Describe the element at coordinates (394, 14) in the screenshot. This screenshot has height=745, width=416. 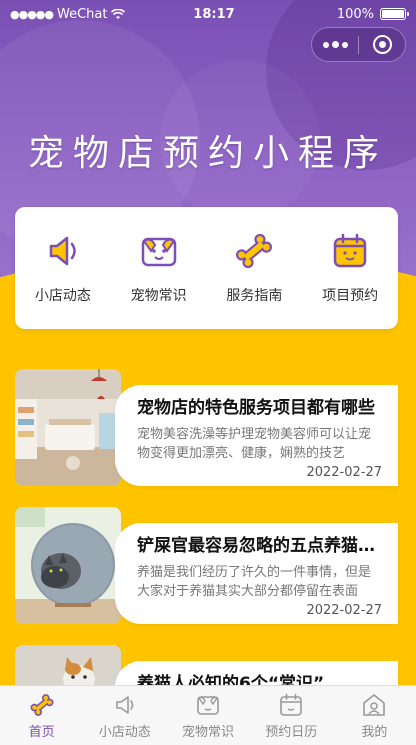
I see `battery-icon` at that location.